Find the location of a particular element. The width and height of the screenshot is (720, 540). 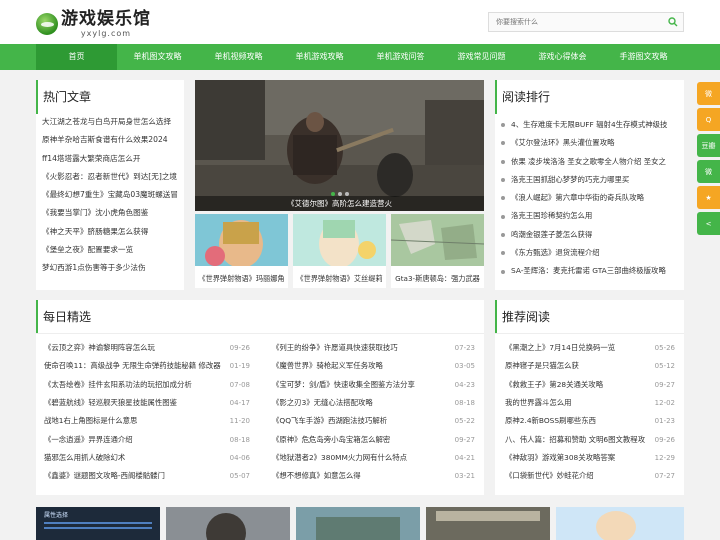

qzone-icon: Q is located at coordinates (708, 119).